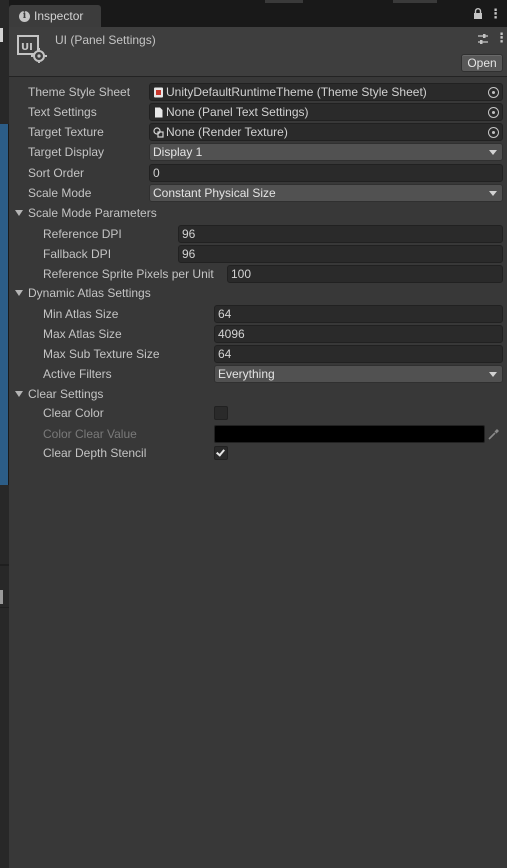 The image size is (507, 868). What do you see at coordinates (73, 413) in the screenshot?
I see `clear-color-label: Clear Color` at bounding box center [73, 413].